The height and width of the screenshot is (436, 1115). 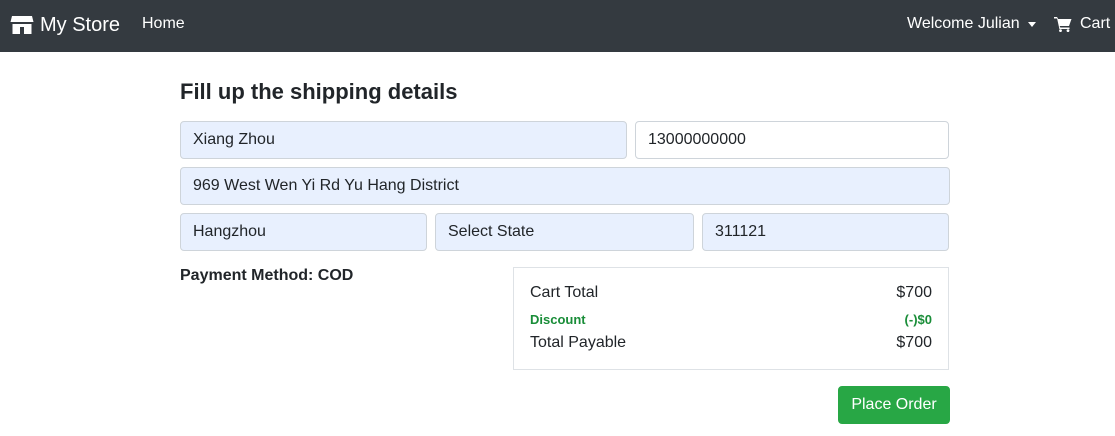 I want to click on payment-method-value: COD, so click(x=335, y=275).